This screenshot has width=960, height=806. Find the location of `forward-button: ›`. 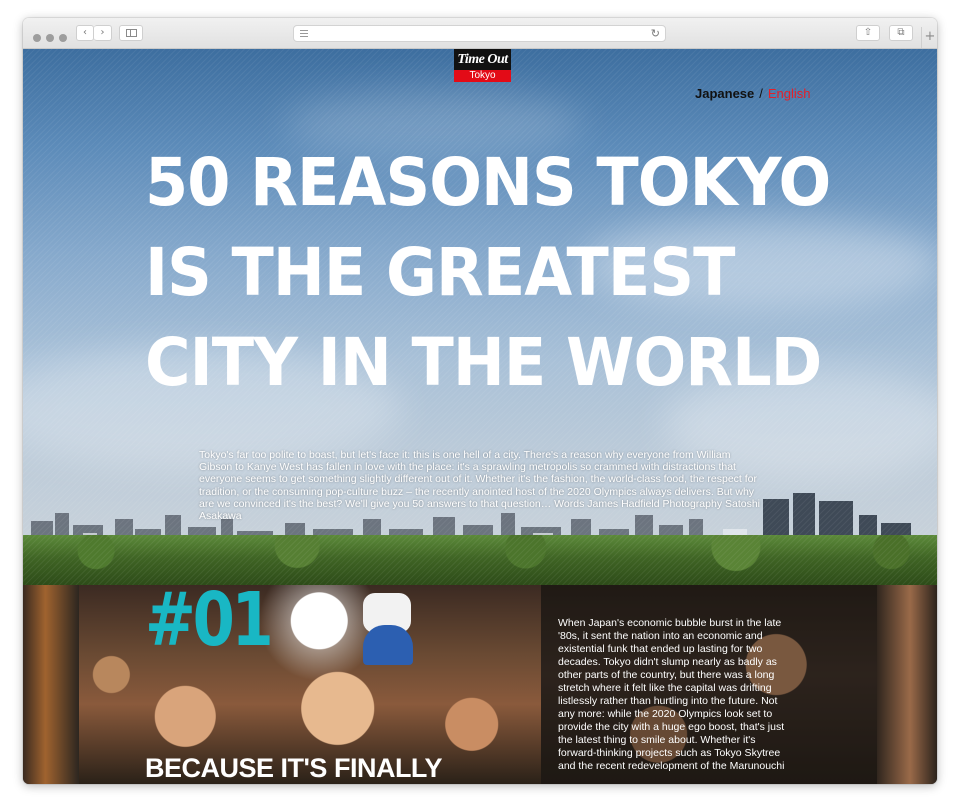

forward-button: › is located at coordinates (103, 33).